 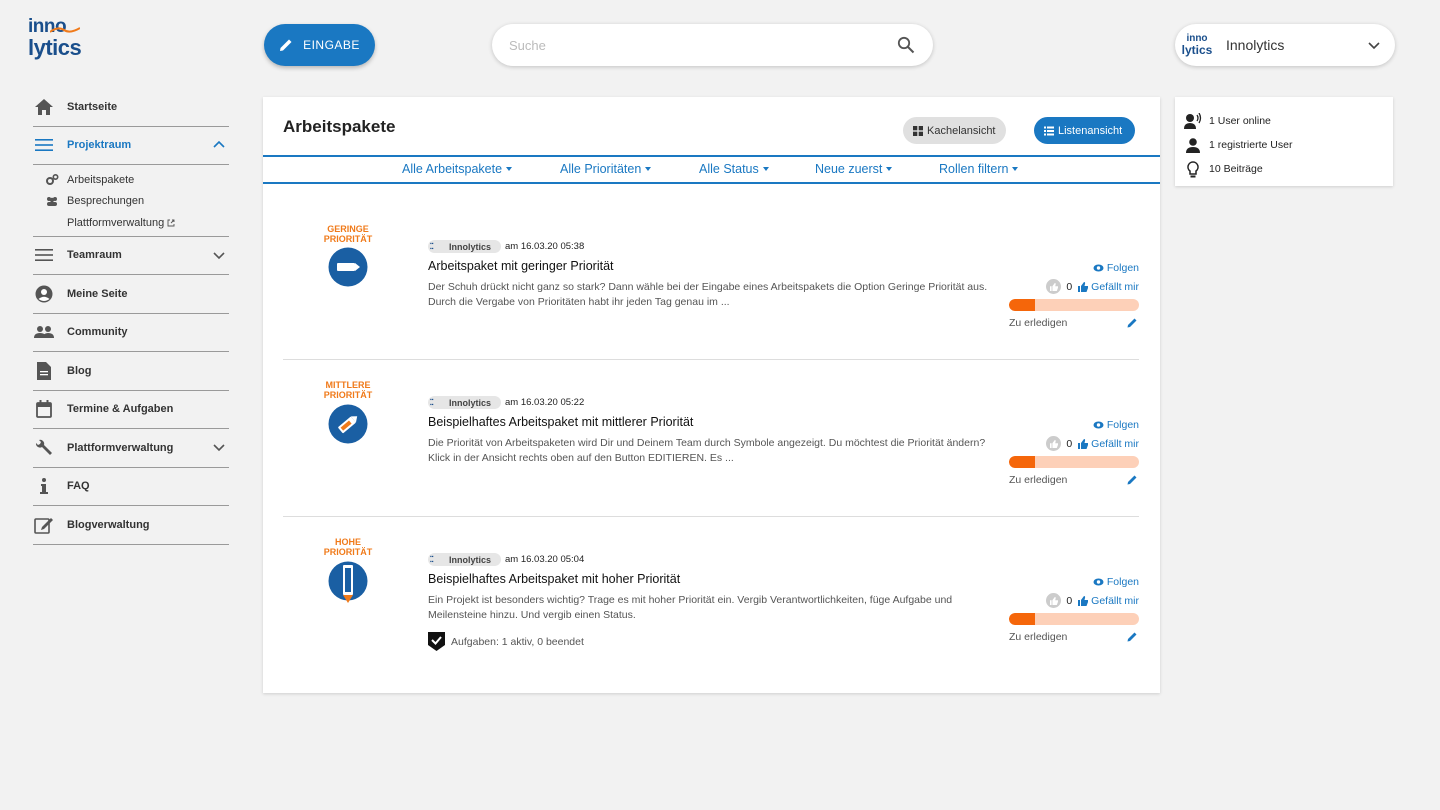 I want to click on status-label: Zu erledigen, so click(x=1038, y=323).